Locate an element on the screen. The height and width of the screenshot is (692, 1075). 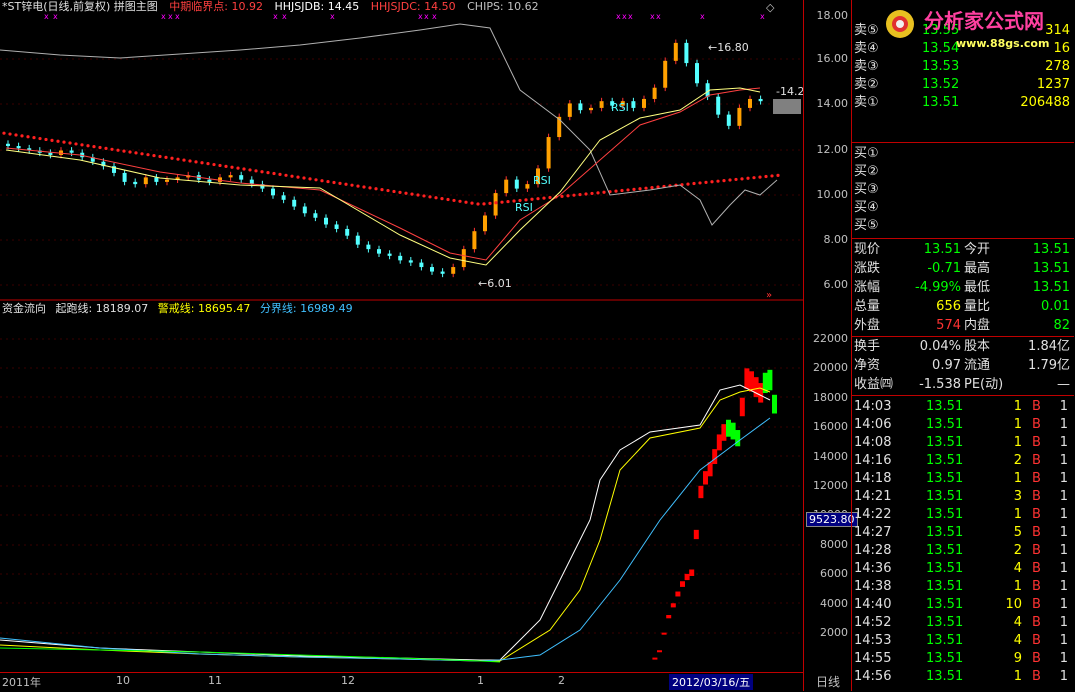
tick-row: 14:56 13.51 1 B 1 is located at coordinates (963, 677).